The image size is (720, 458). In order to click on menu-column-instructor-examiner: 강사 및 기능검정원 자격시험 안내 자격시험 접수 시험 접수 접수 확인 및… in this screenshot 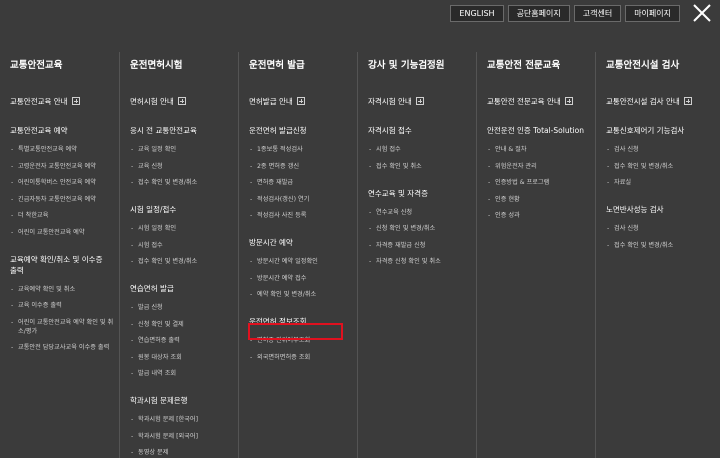, I will do `click(416, 255)`.